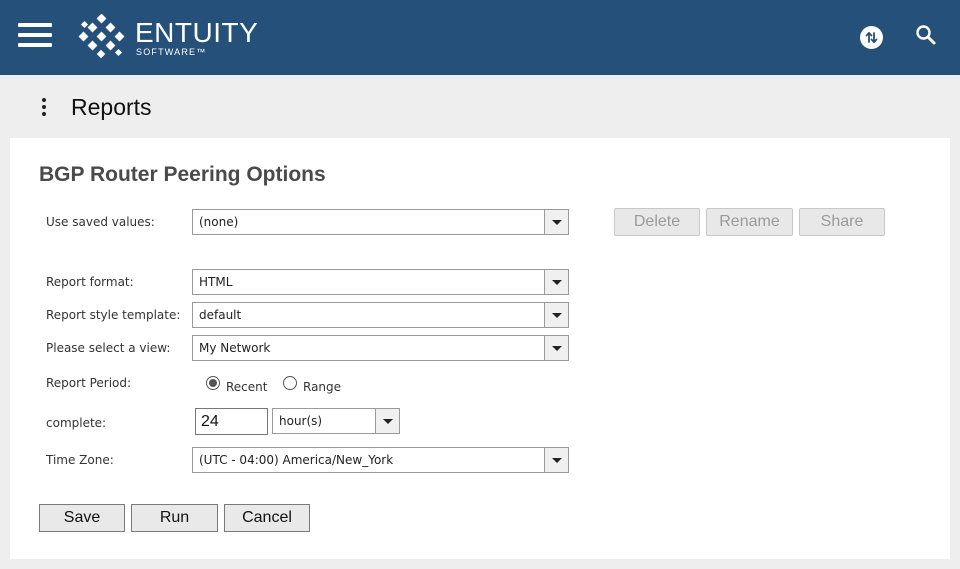  Describe the element at coordinates (80, 460) in the screenshot. I see `timezone-label: Time Zone:` at that location.